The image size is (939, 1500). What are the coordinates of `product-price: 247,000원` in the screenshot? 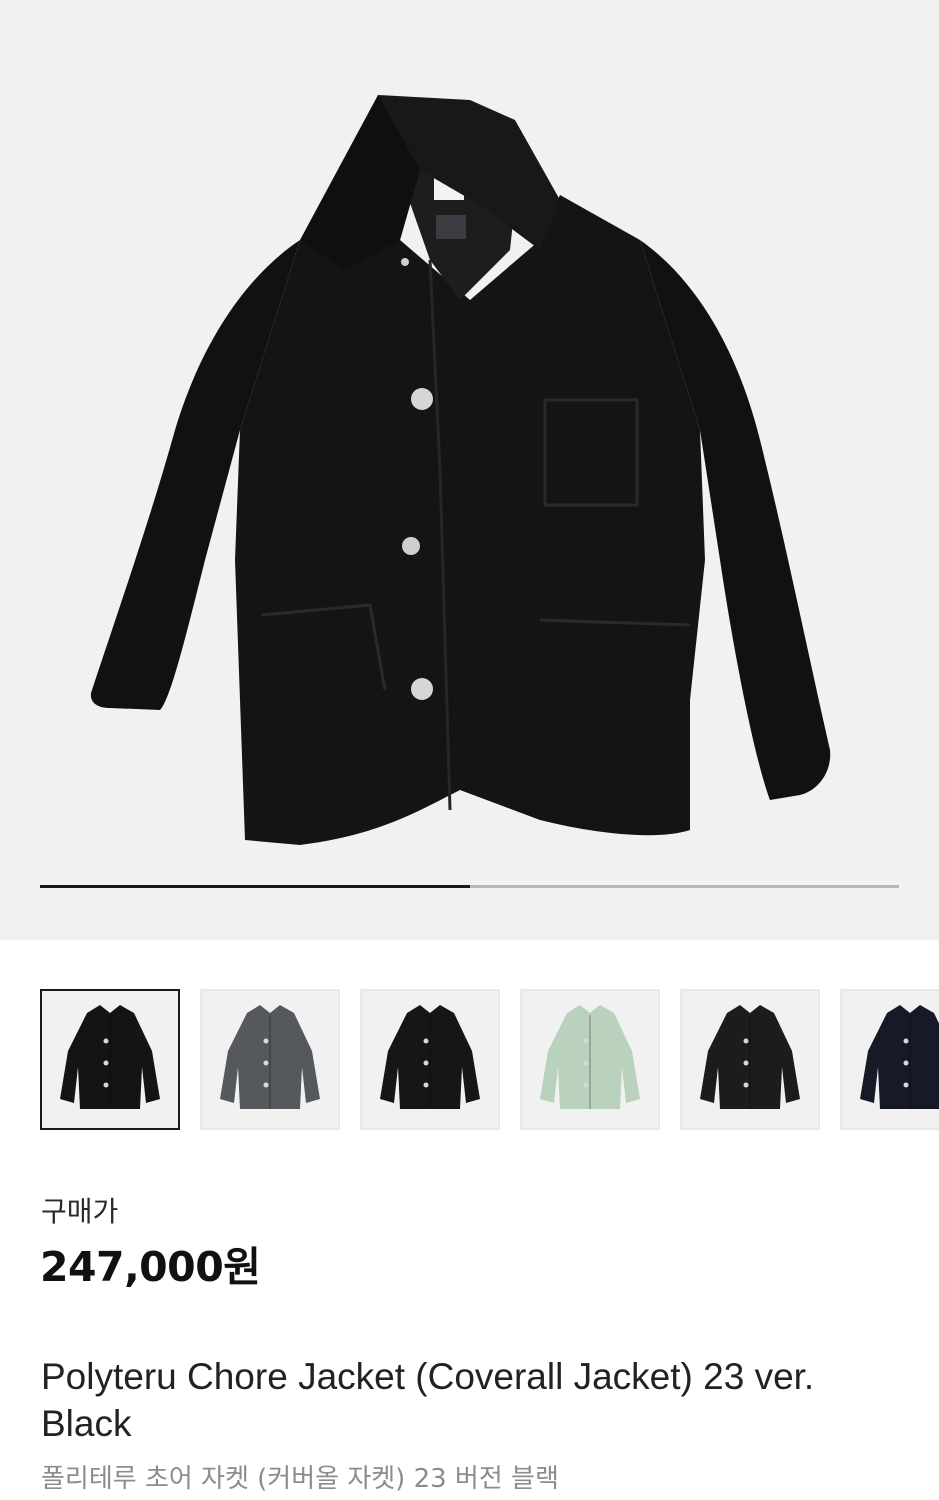 It's located at (150, 1267).